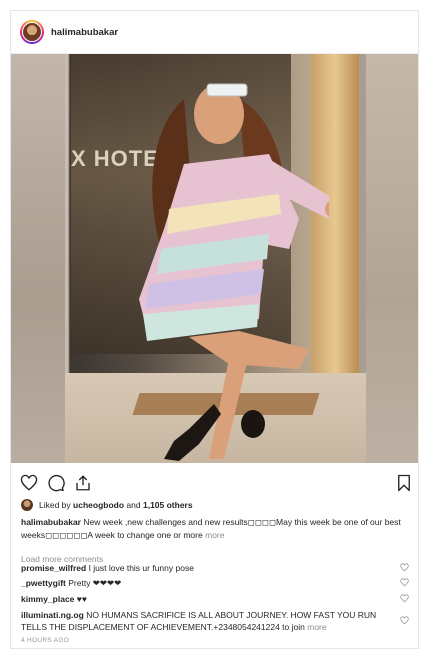 Image resolution: width=426 pixels, height=652 pixels. Describe the element at coordinates (133, 505) in the screenshot. I see `likes-and: and` at that location.